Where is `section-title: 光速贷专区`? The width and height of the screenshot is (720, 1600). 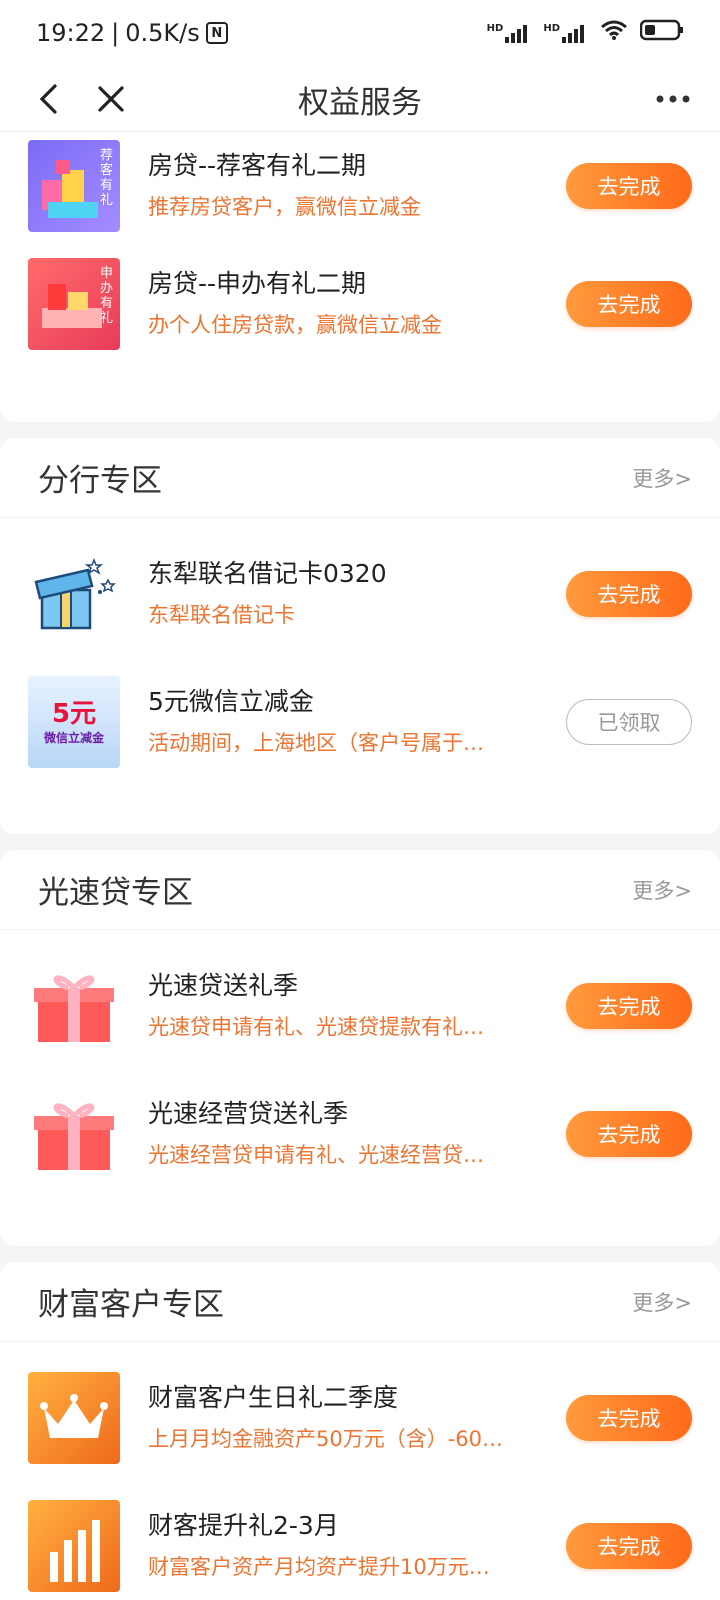
section-title: 光速贷专区 is located at coordinates (115, 893).